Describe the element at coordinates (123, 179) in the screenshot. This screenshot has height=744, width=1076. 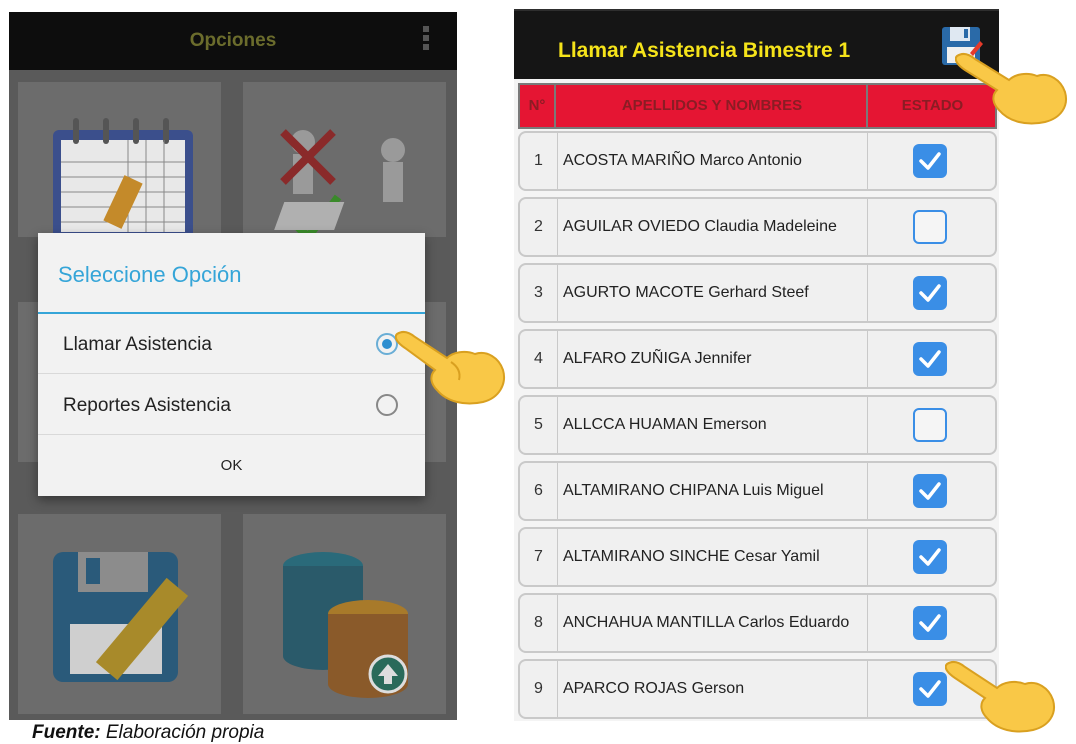
I see `register-calendar-icon` at that location.